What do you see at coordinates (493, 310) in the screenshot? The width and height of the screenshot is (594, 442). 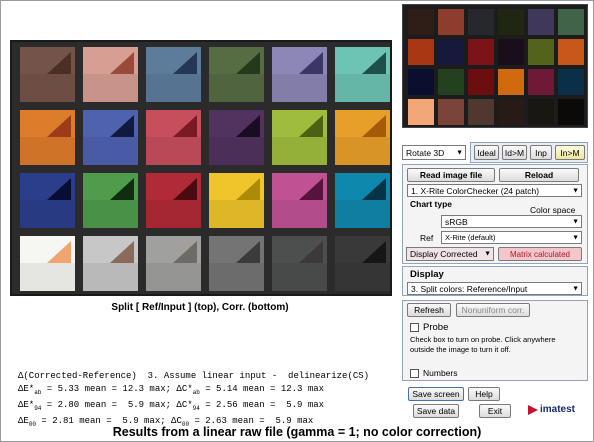 I see `nonuniform-correction-button: Nonuniform corr.` at bounding box center [493, 310].